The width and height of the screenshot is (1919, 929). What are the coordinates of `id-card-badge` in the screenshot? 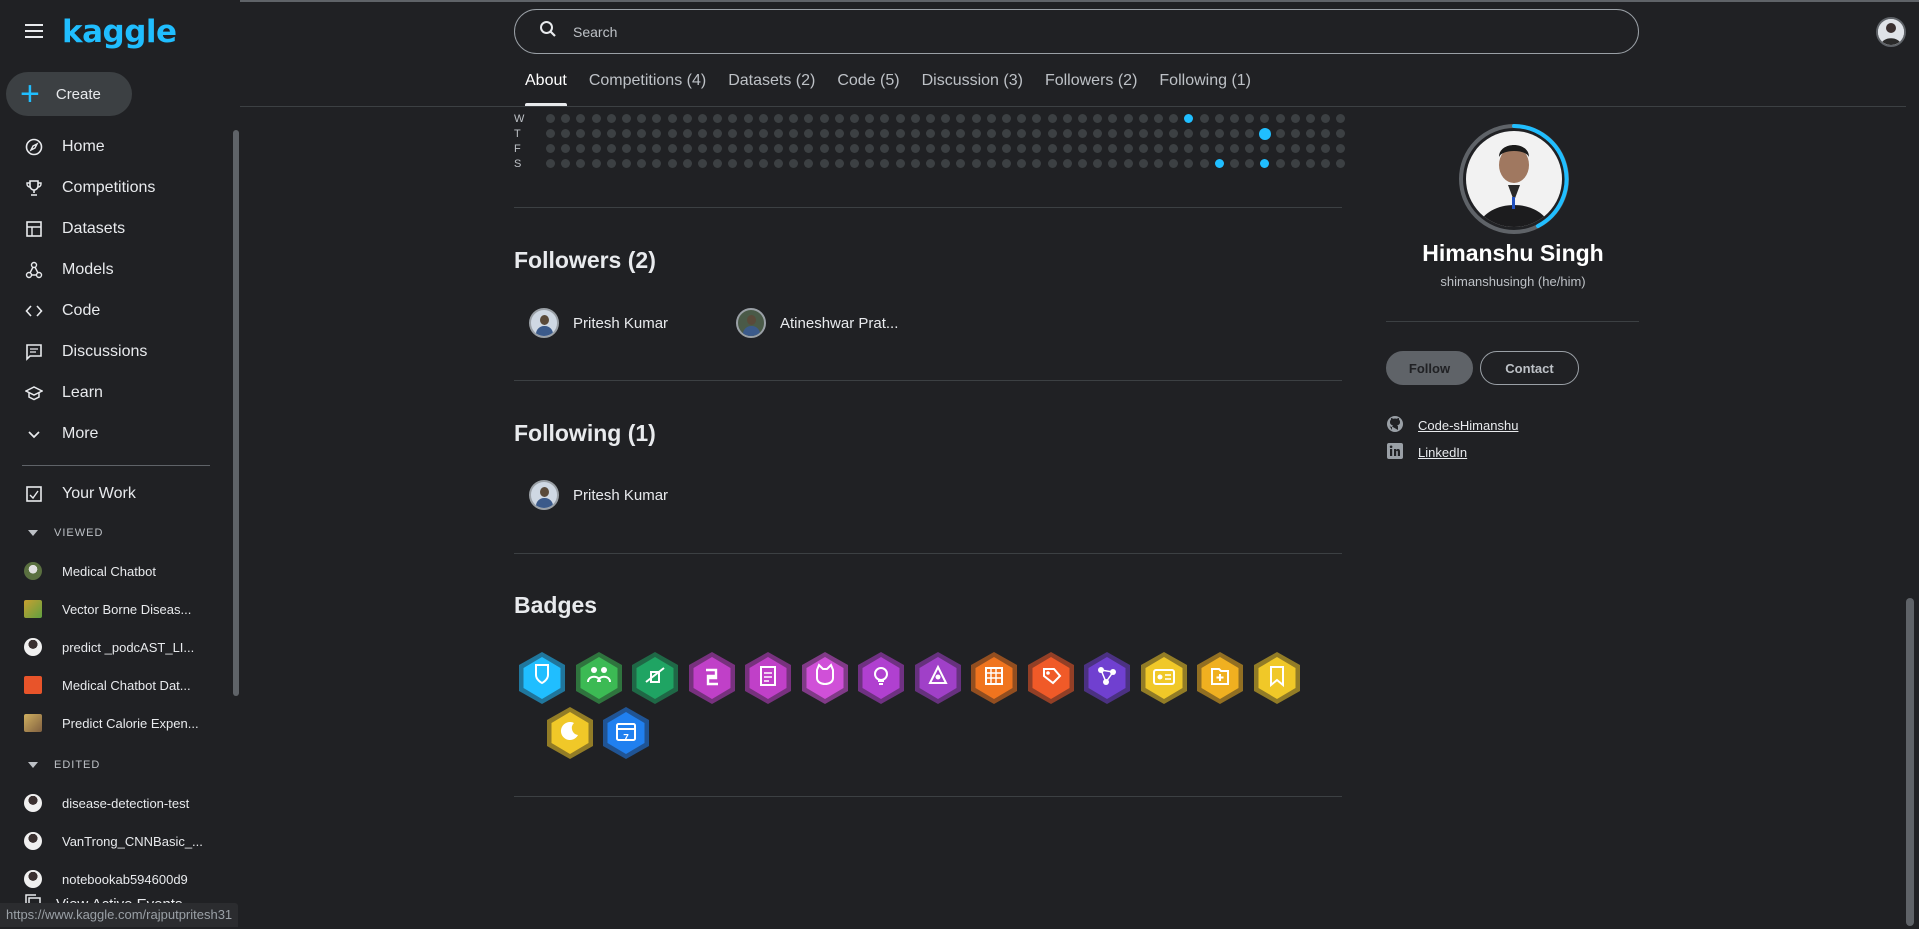 It's located at (1164, 678).